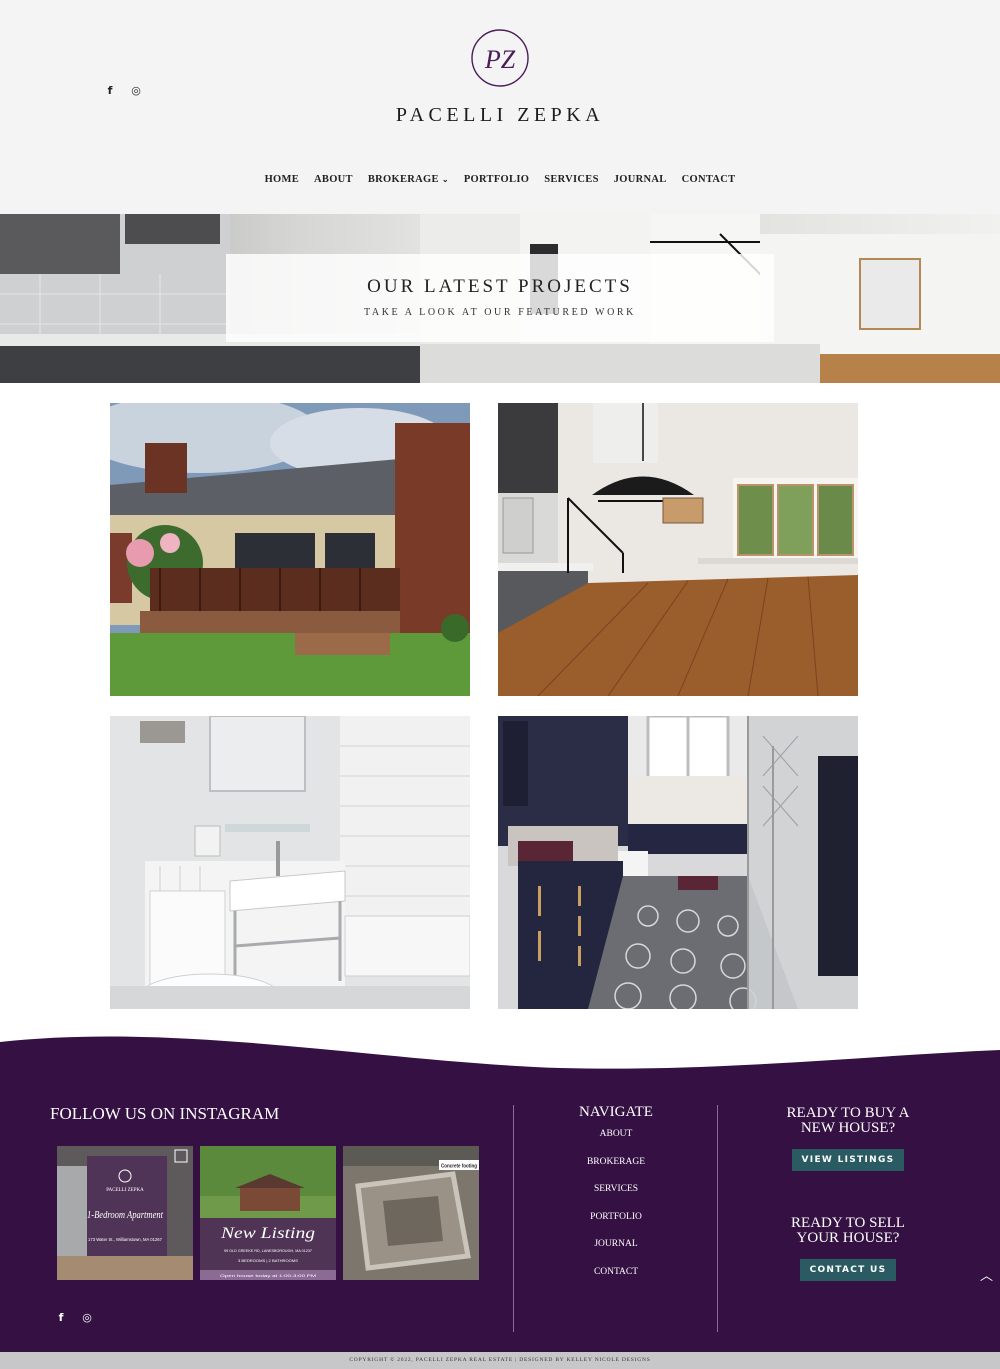 Image resolution: width=1000 pixels, height=1369 pixels. What do you see at coordinates (500, 286) in the screenshot?
I see `hero-title: OUR LATEST PROJECTS` at bounding box center [500, 286].